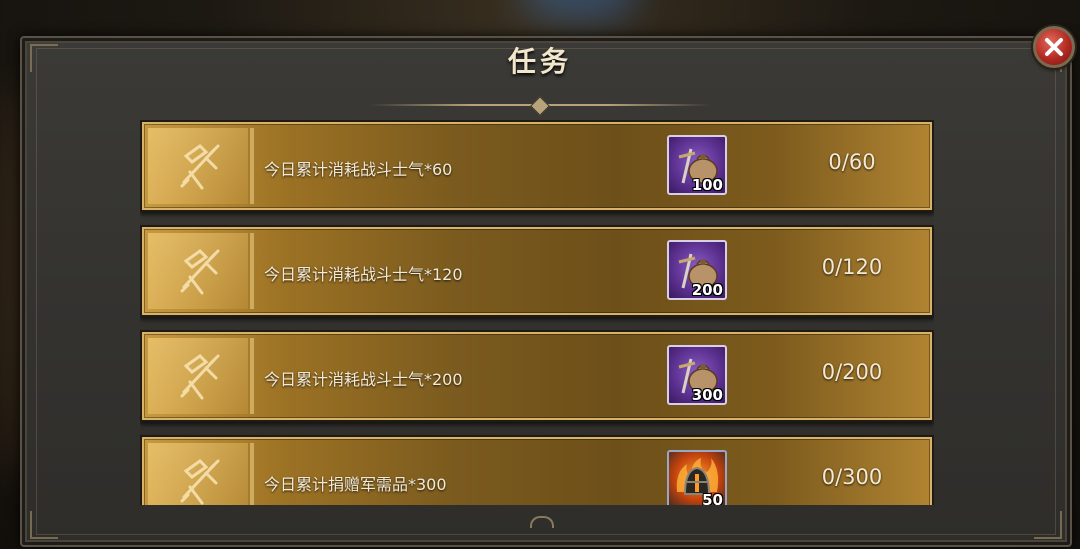  Describe the element at coordinates (537, 376) in the screenshot. I see `task-row: 今日累计消耗战斗士气*200 300 0/200` at that location.